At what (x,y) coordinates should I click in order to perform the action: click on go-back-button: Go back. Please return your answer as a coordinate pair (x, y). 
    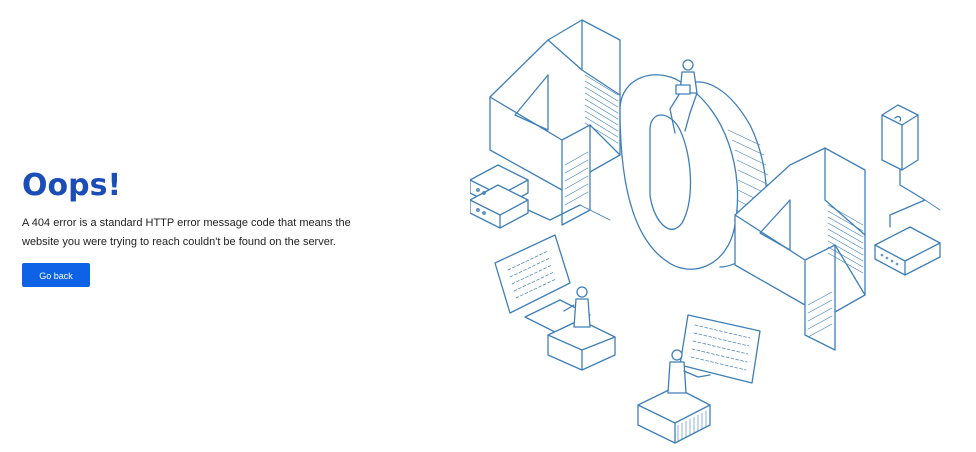
    Looking at the image, I should click on (56, 275).